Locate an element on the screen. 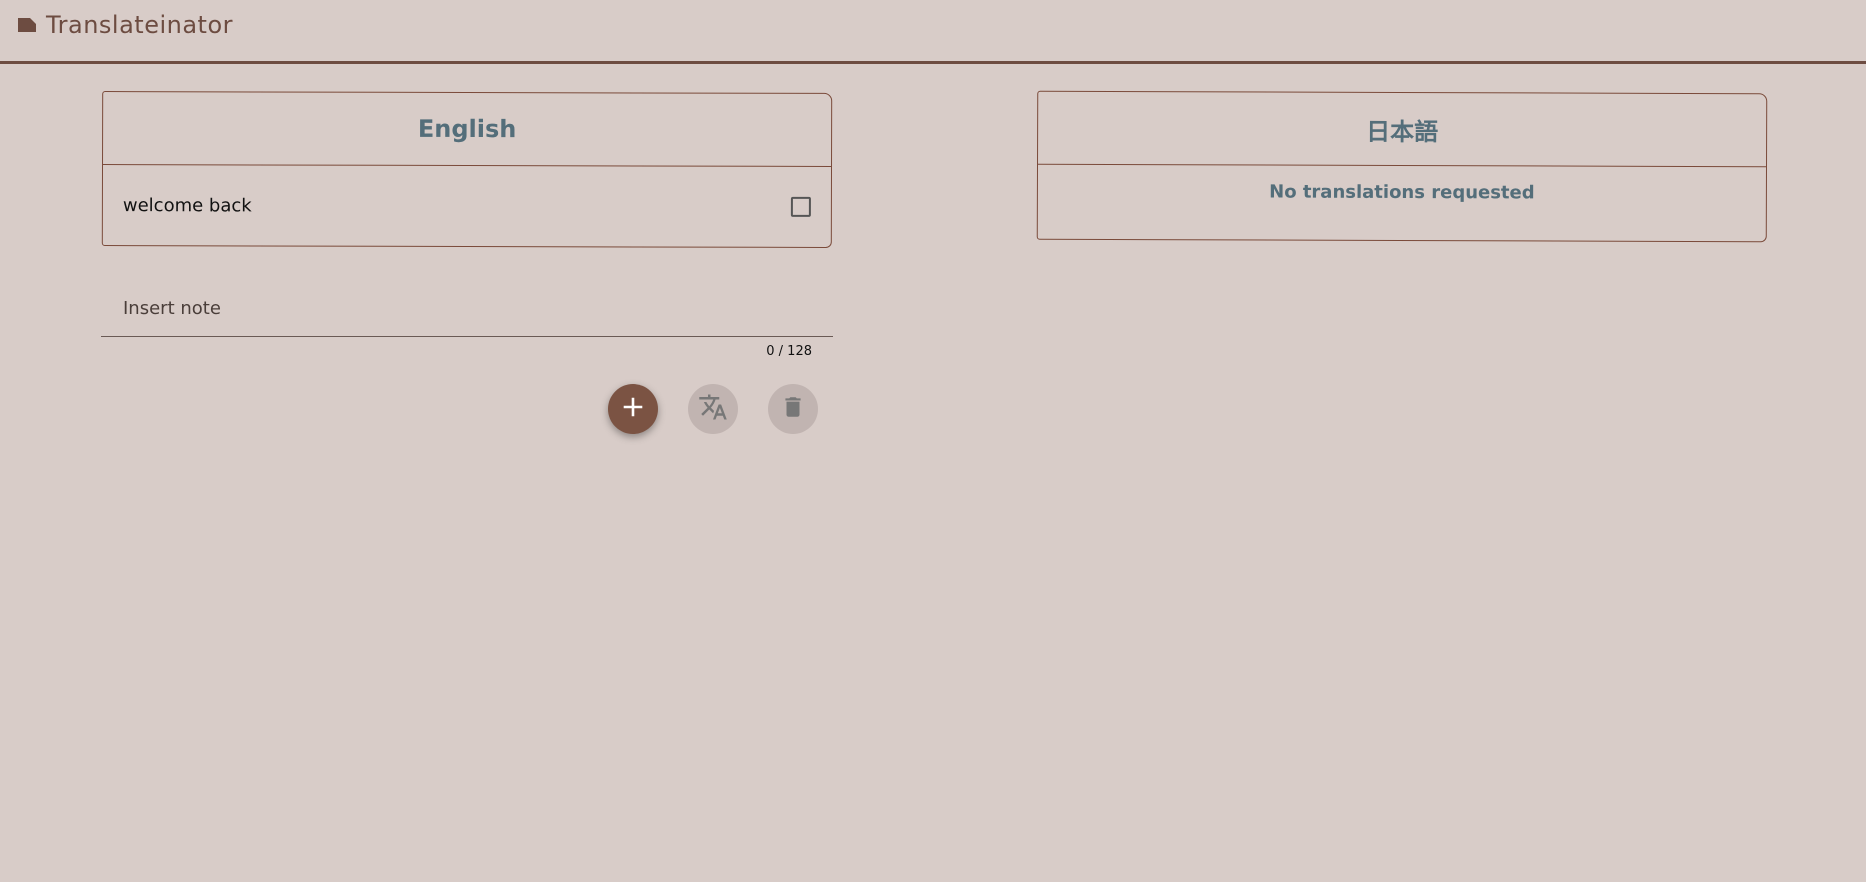 This screenshot has width=1866, height=882. note-input-field is located at coordinates (467, 308).